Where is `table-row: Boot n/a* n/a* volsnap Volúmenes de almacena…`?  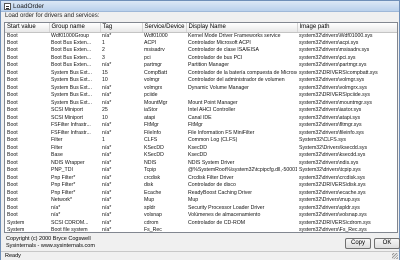
table-row: Boot n/a* n/a* volsnap Volúmenes de almacena… is located at coordinates (201, 216).